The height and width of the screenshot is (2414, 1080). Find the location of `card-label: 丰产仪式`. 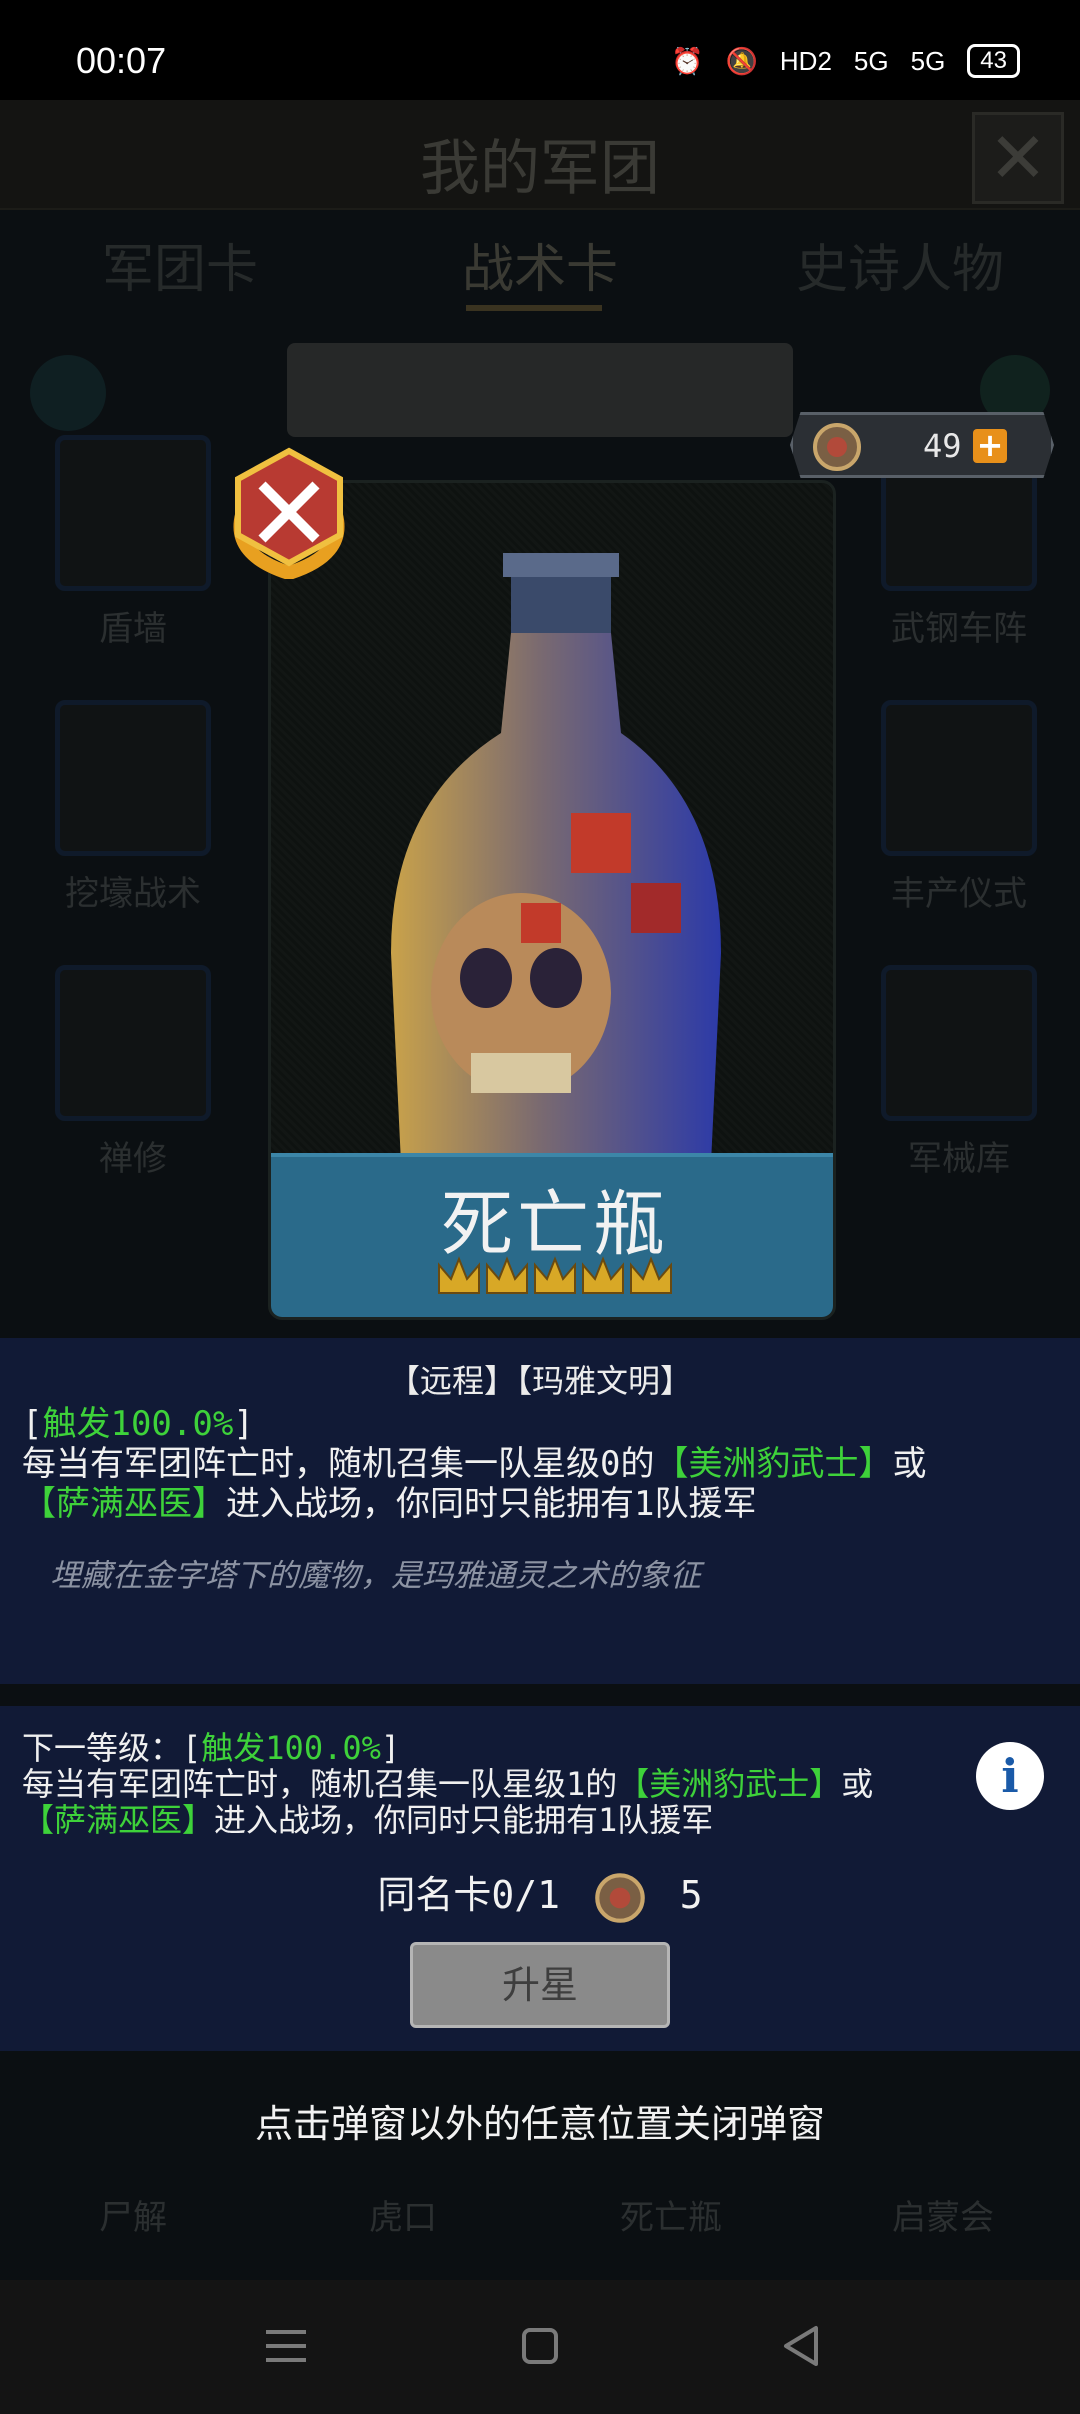

card-label: 丰产仪式 is located at coordinates (959, 894).